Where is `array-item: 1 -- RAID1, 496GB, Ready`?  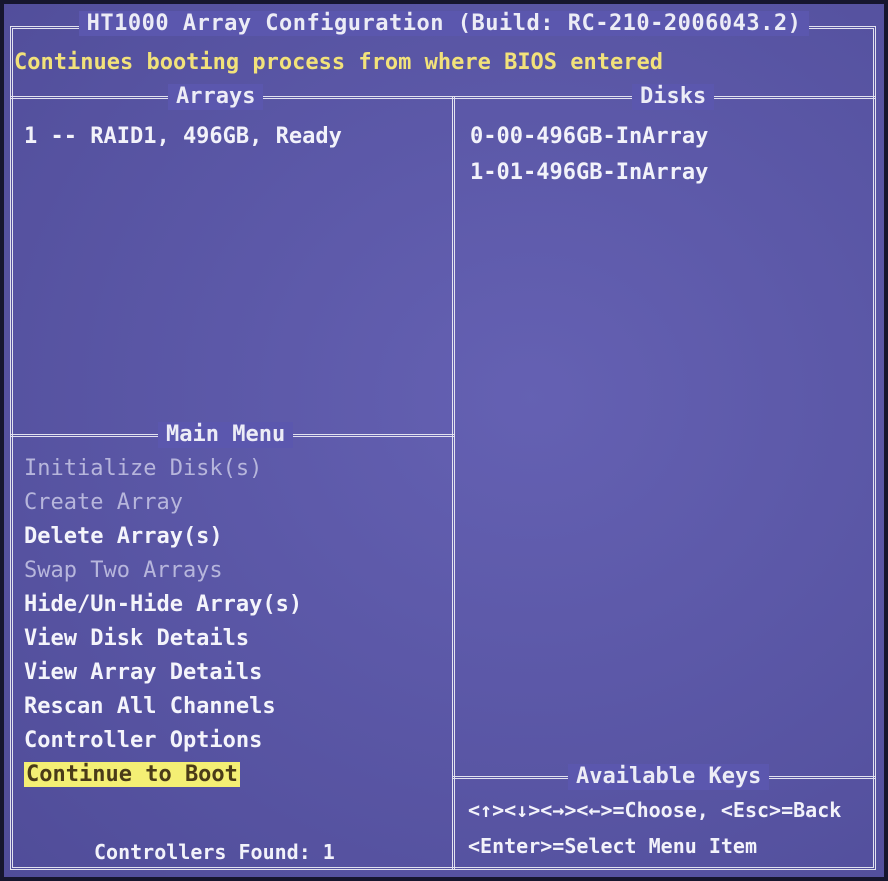 array-item: 1 -- RAID1, 496GB, Ready is located at coordinates (183, 137).